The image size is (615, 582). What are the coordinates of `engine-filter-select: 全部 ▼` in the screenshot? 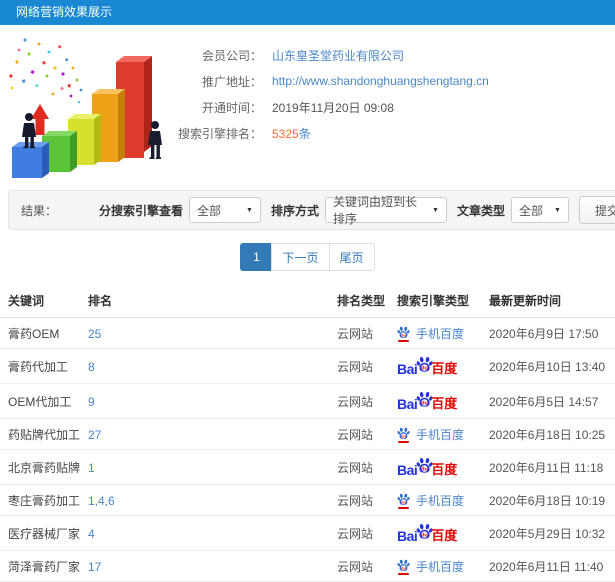 It's located at (224, 210).